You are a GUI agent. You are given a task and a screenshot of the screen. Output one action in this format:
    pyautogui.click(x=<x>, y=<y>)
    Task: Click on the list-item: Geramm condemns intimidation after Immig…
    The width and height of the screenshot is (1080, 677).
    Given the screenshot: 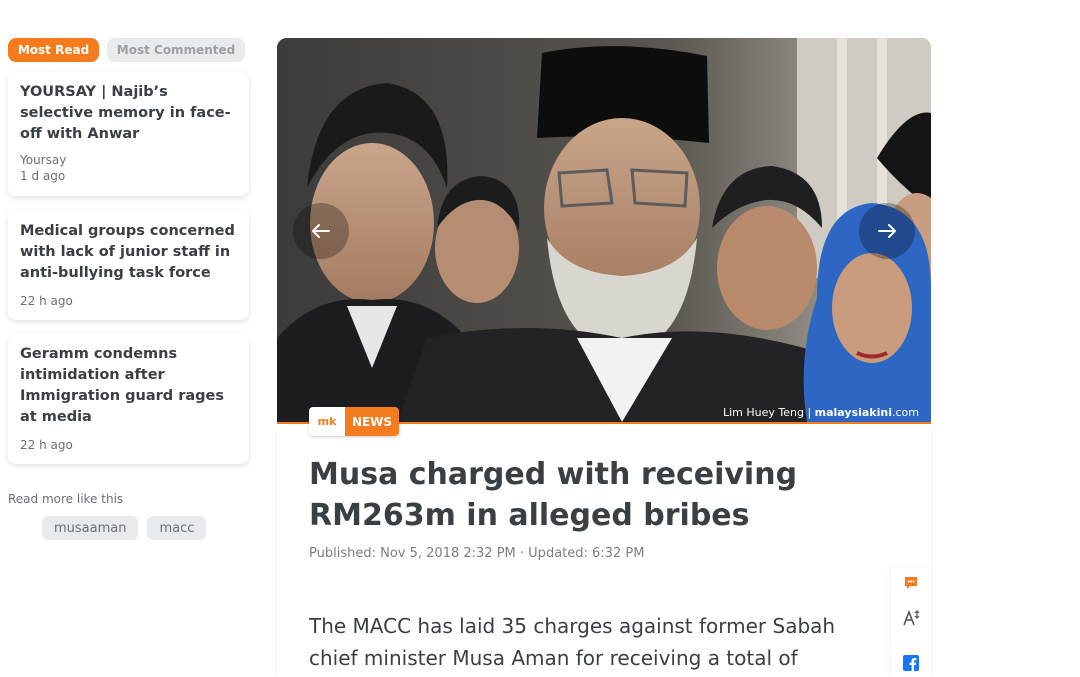 What is the action you would take?
    pyautogui.click(x=128, y=399)
    